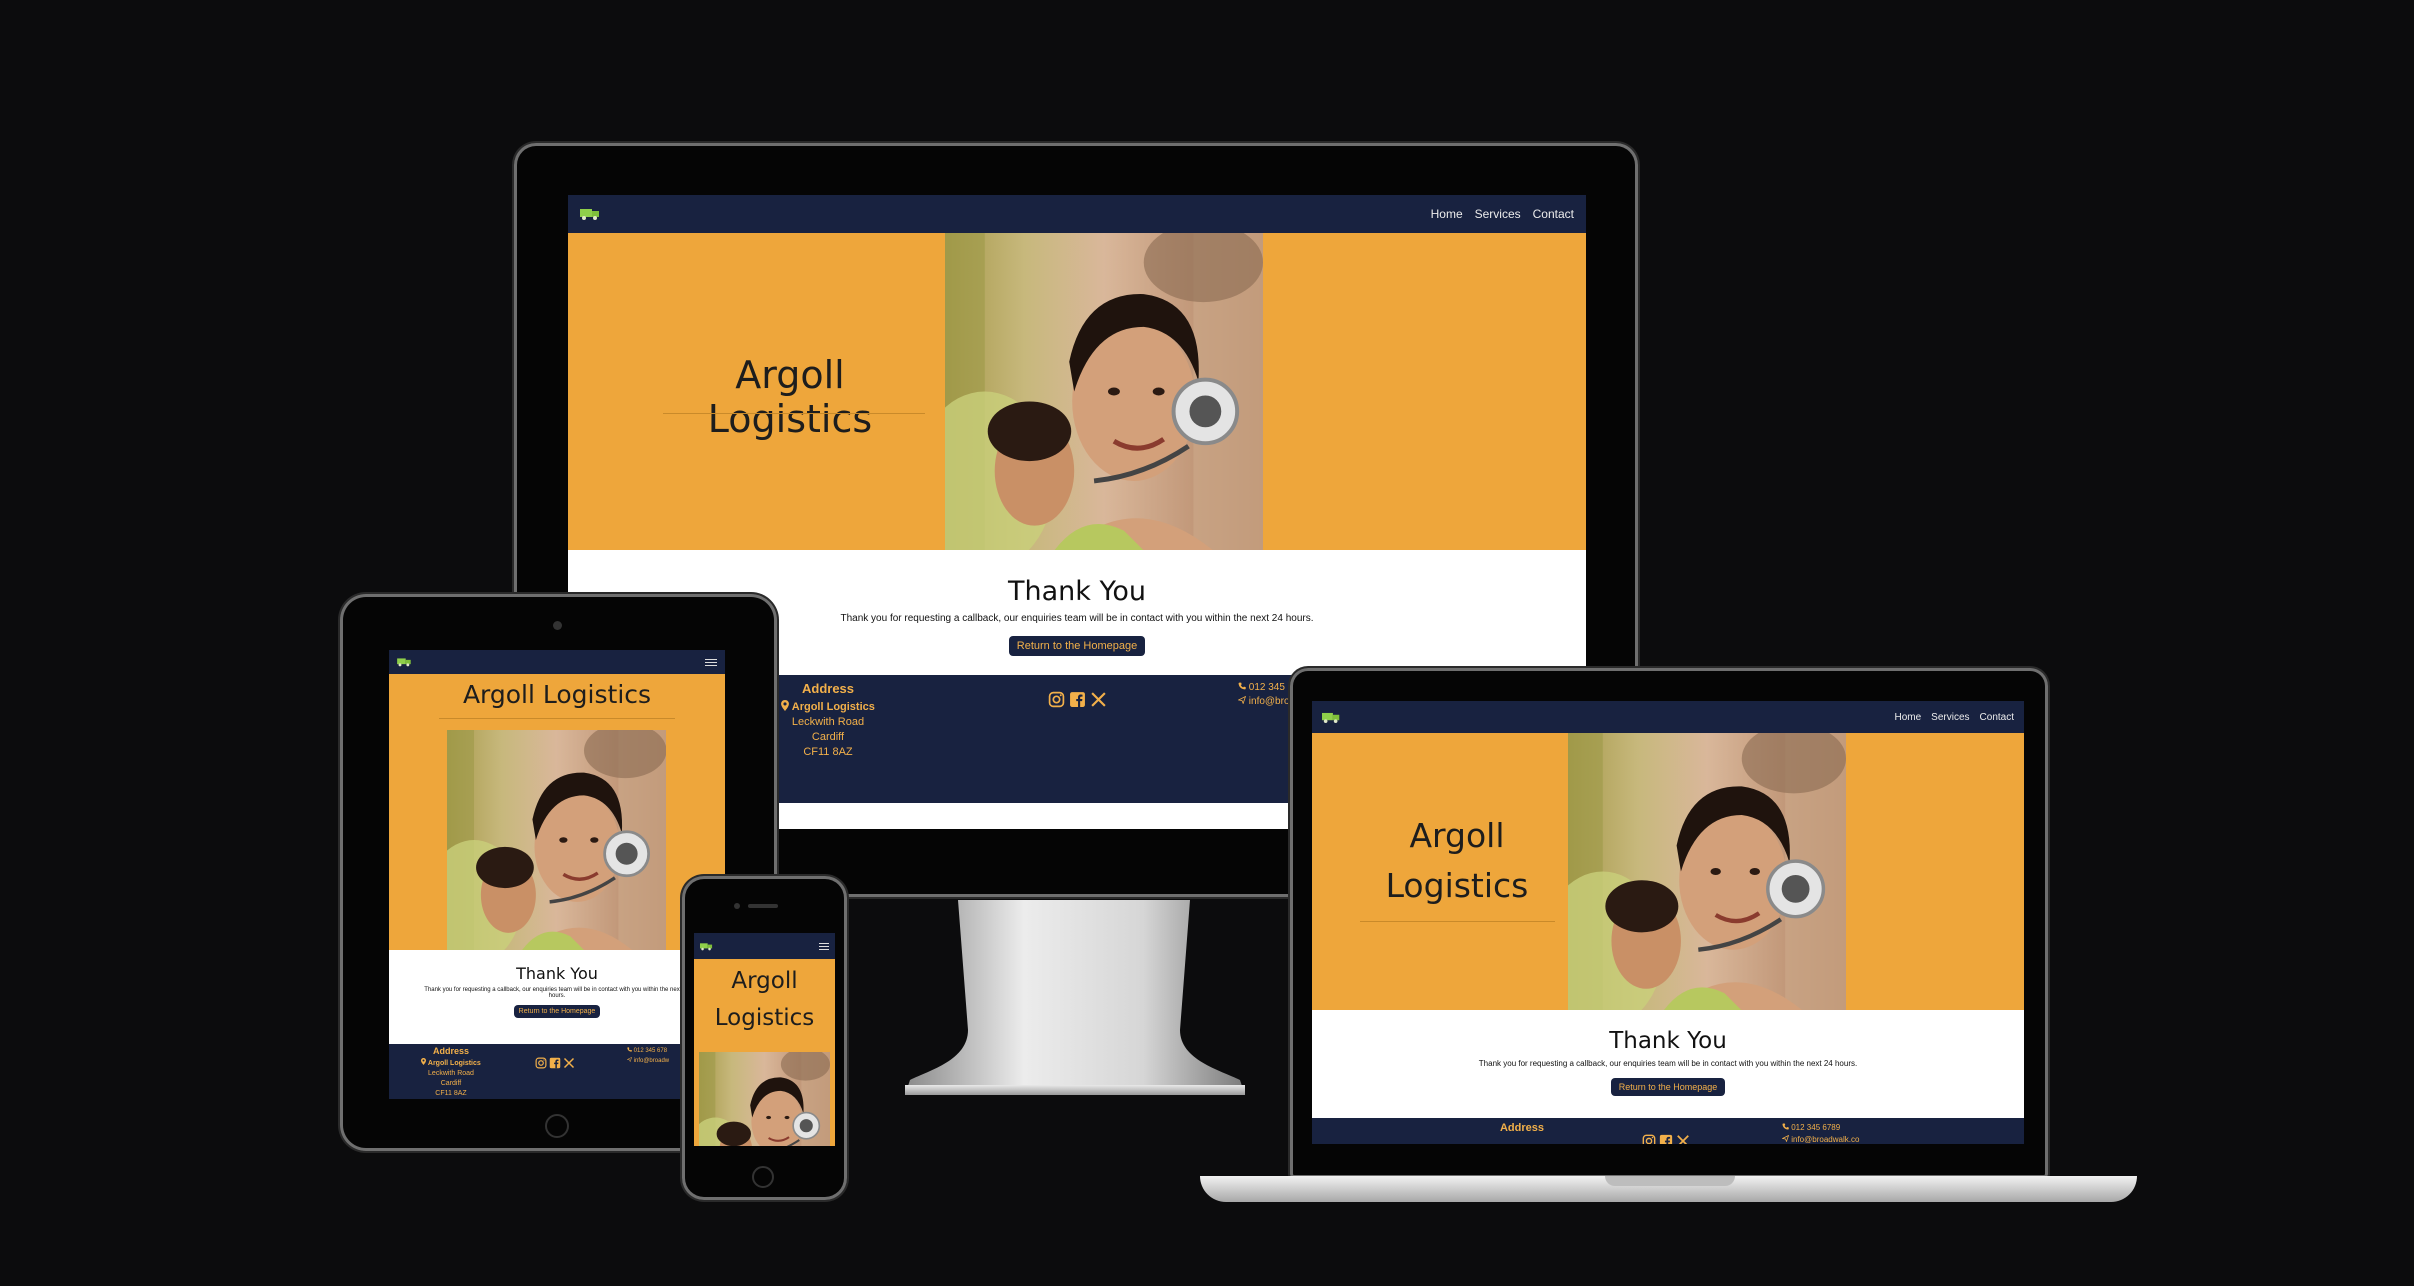  I want to click on phone-speaker, so click(763, 906).